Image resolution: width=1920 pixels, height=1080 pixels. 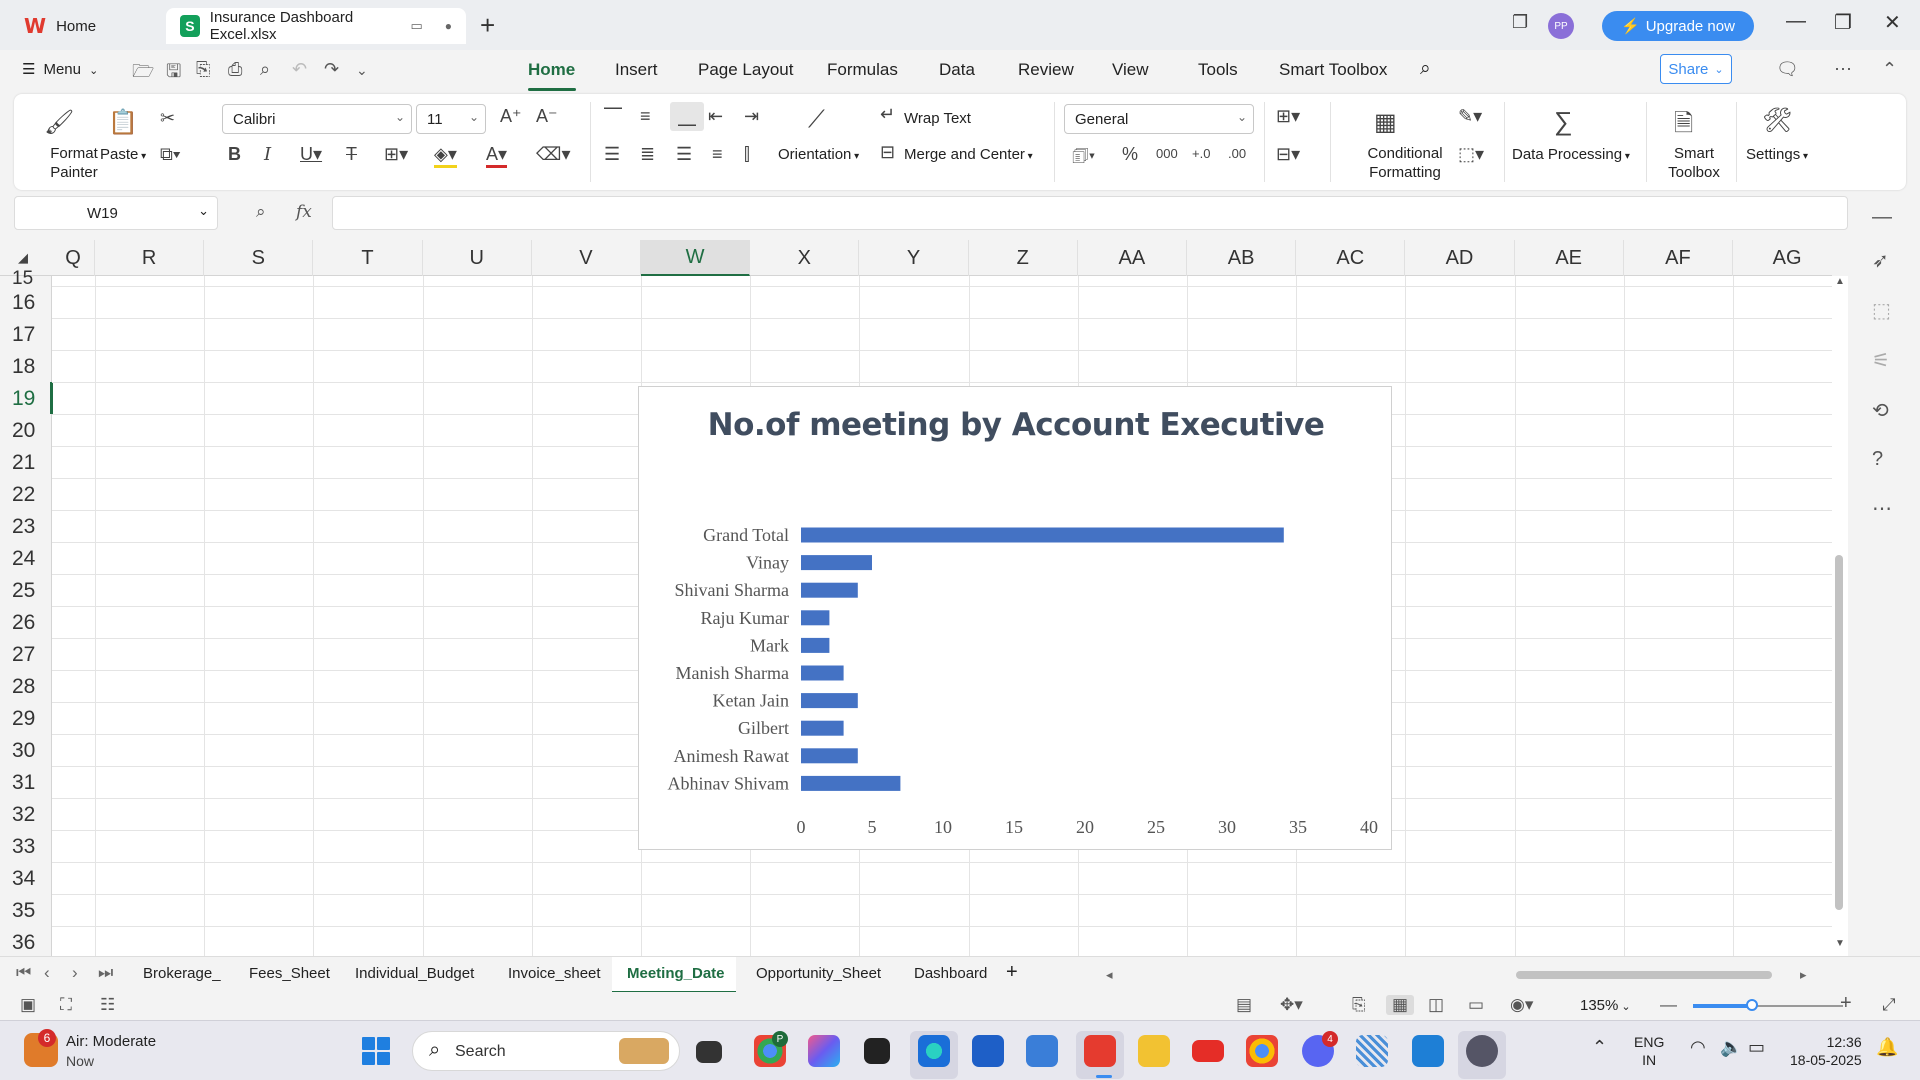 What do you see at coordinates (1880, 260) in the screenshot?
I see `select-cursor-icon: ➶` at bounding box center [1880, 260].